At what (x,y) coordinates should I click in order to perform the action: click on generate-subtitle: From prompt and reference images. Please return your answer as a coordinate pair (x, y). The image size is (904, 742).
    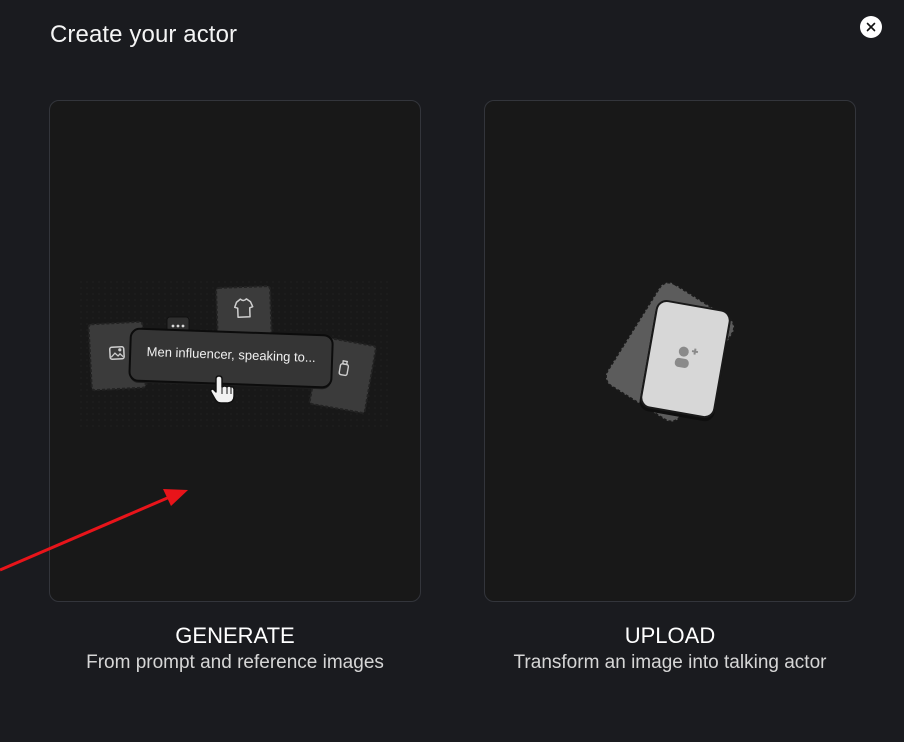
    Looking at the image, I should click on (235, 662).